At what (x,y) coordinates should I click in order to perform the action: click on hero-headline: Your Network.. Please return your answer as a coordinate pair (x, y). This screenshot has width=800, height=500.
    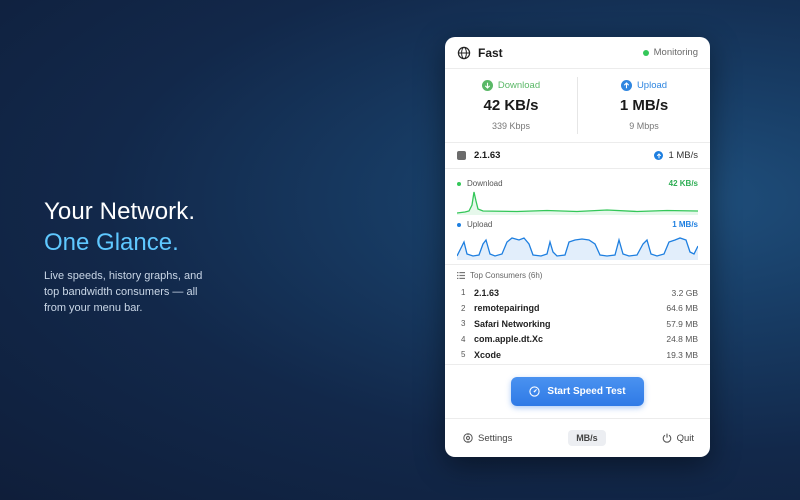
    Looking at the image, I should click on (120, 211).